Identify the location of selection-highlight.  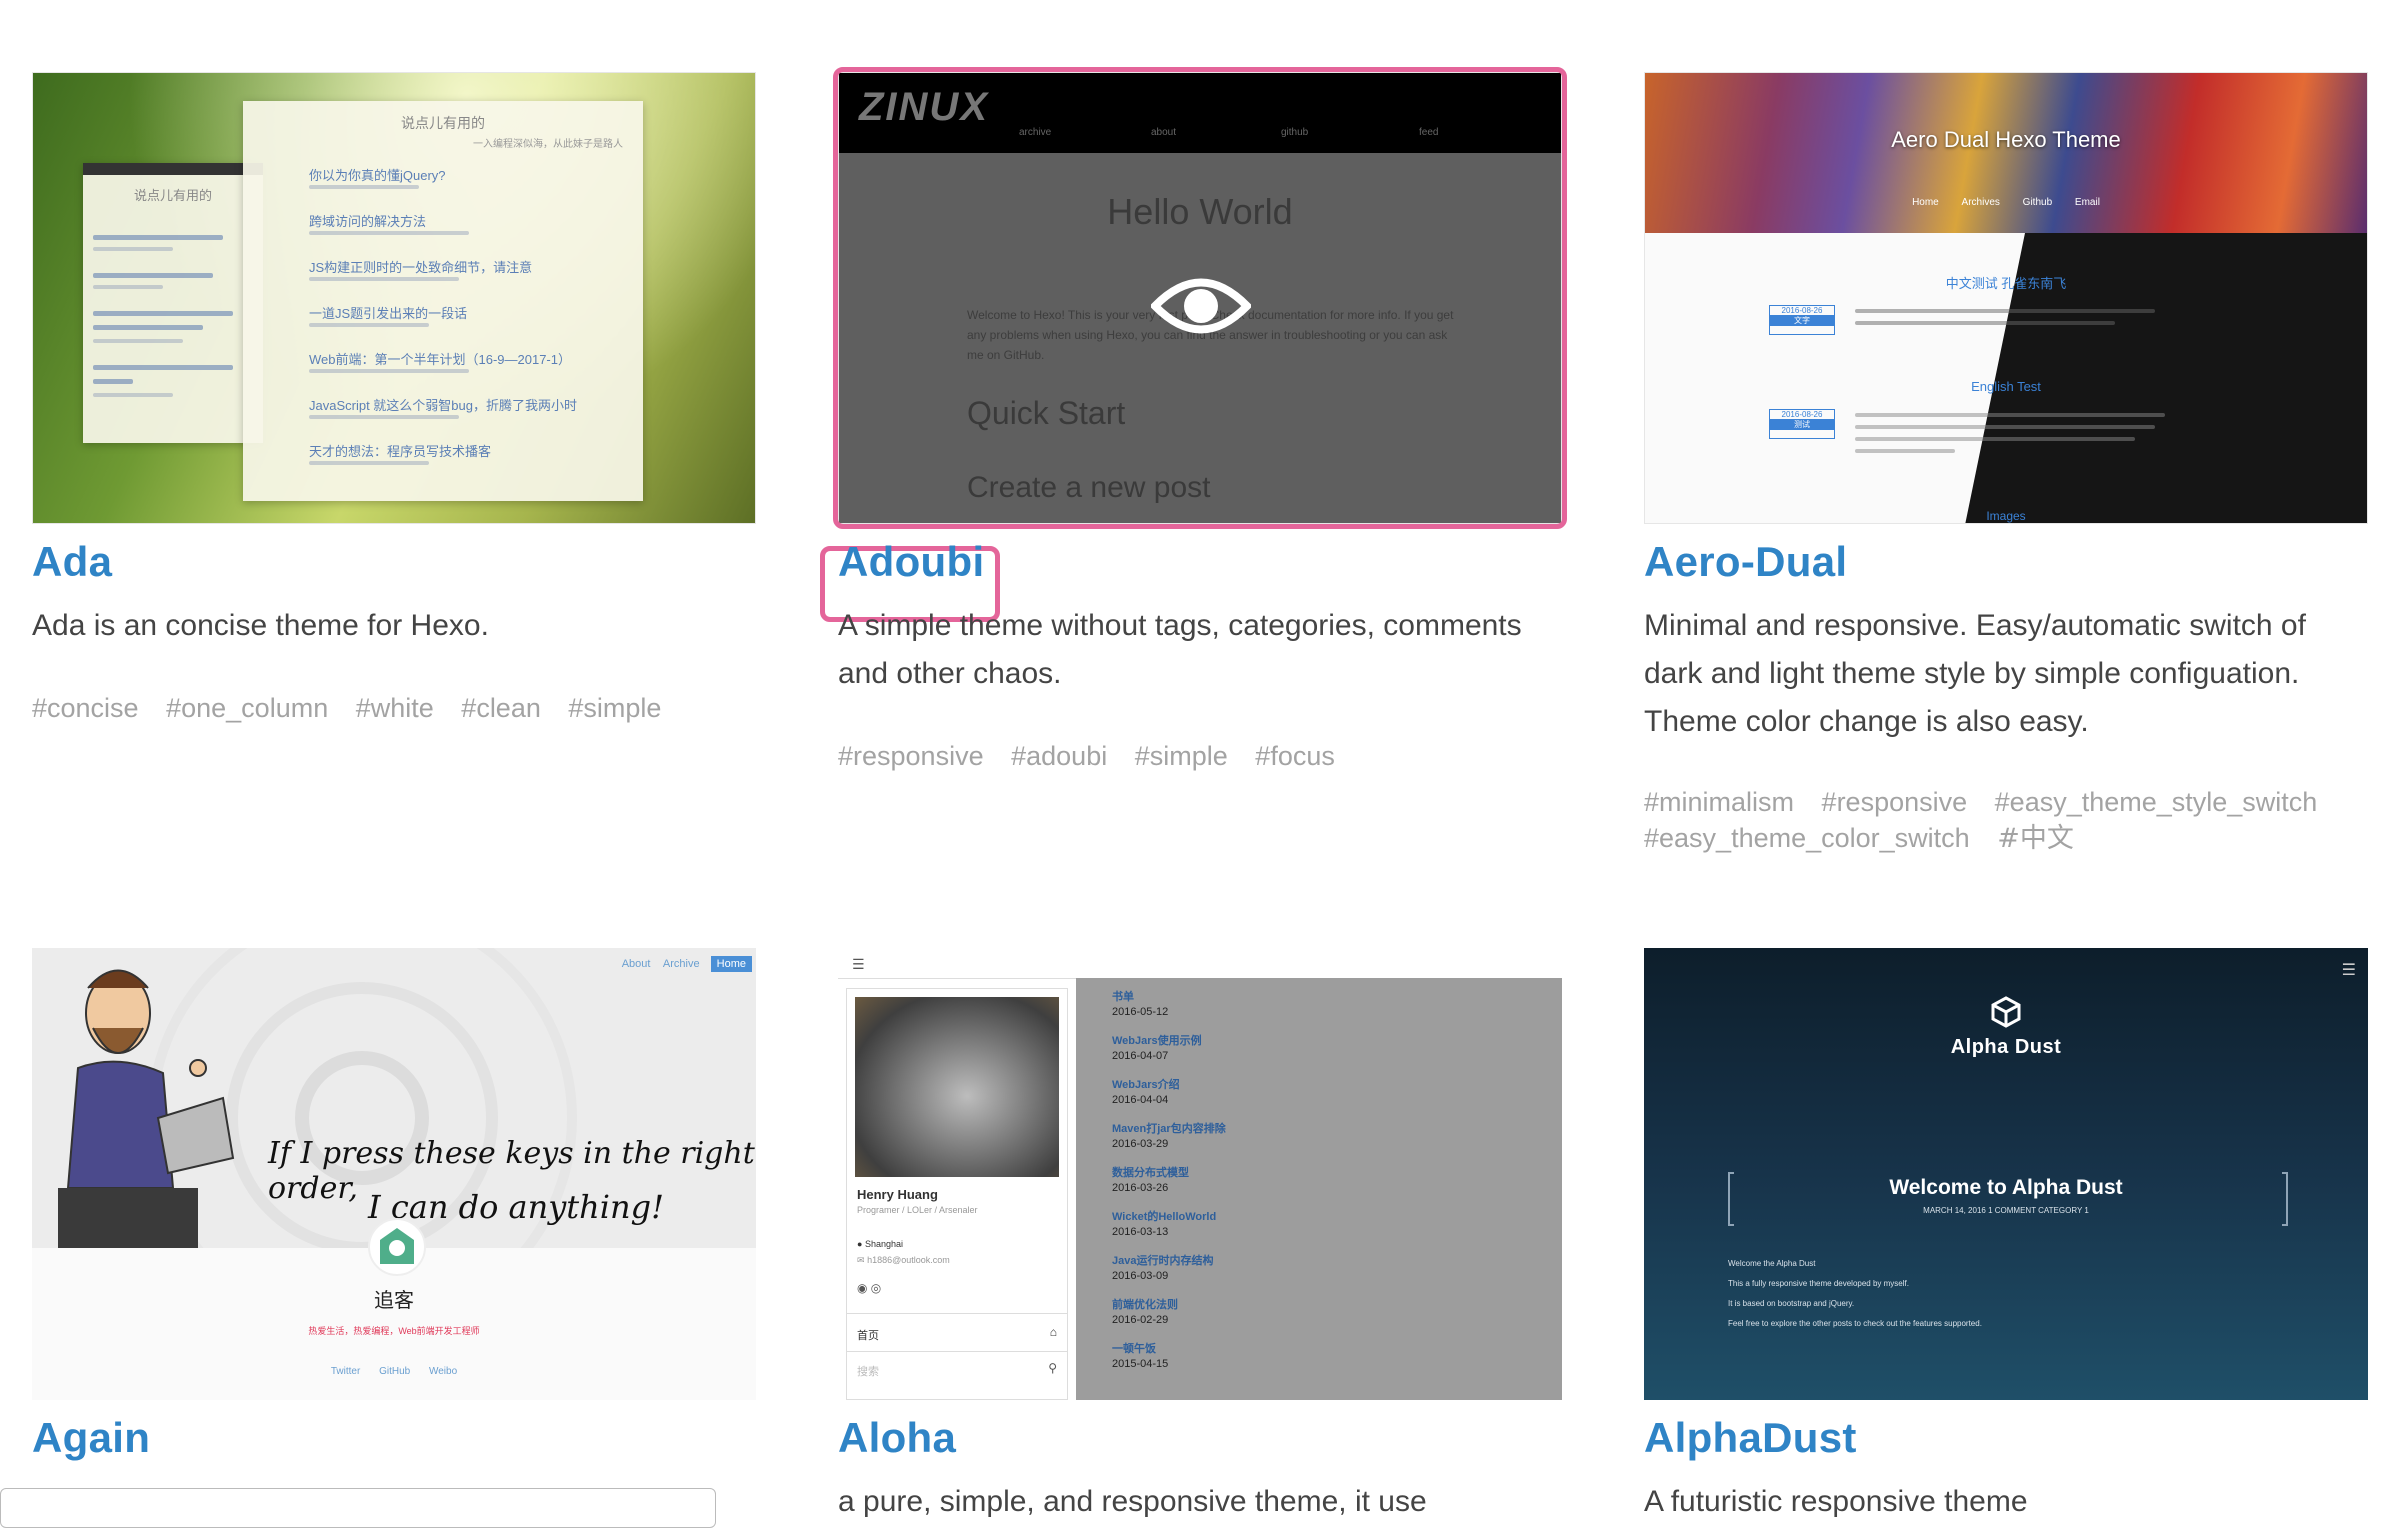
(1200, 298).